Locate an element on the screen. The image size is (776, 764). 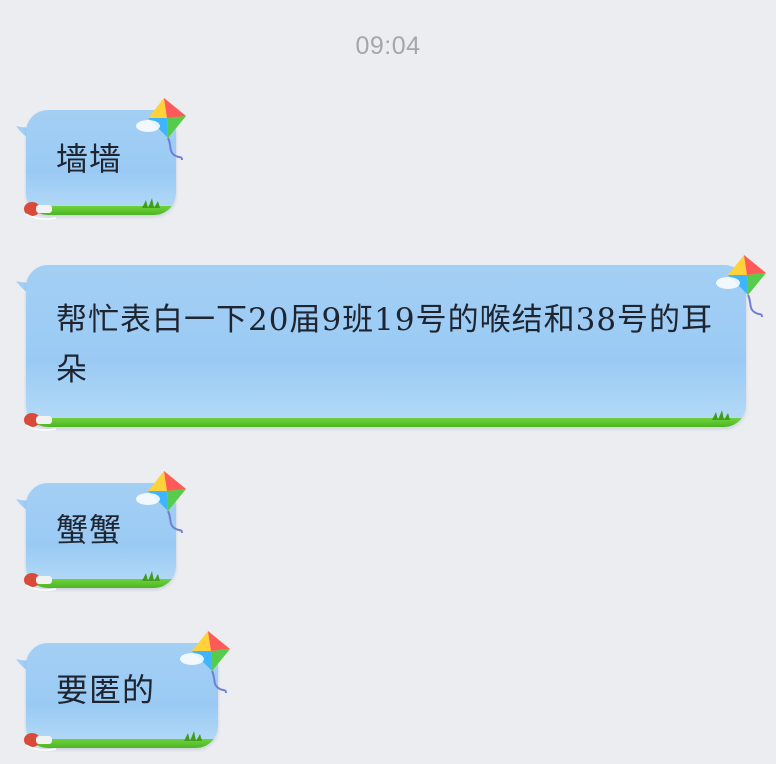
message-bubble: 蟹蟹 is located at coordinates (111, 532).